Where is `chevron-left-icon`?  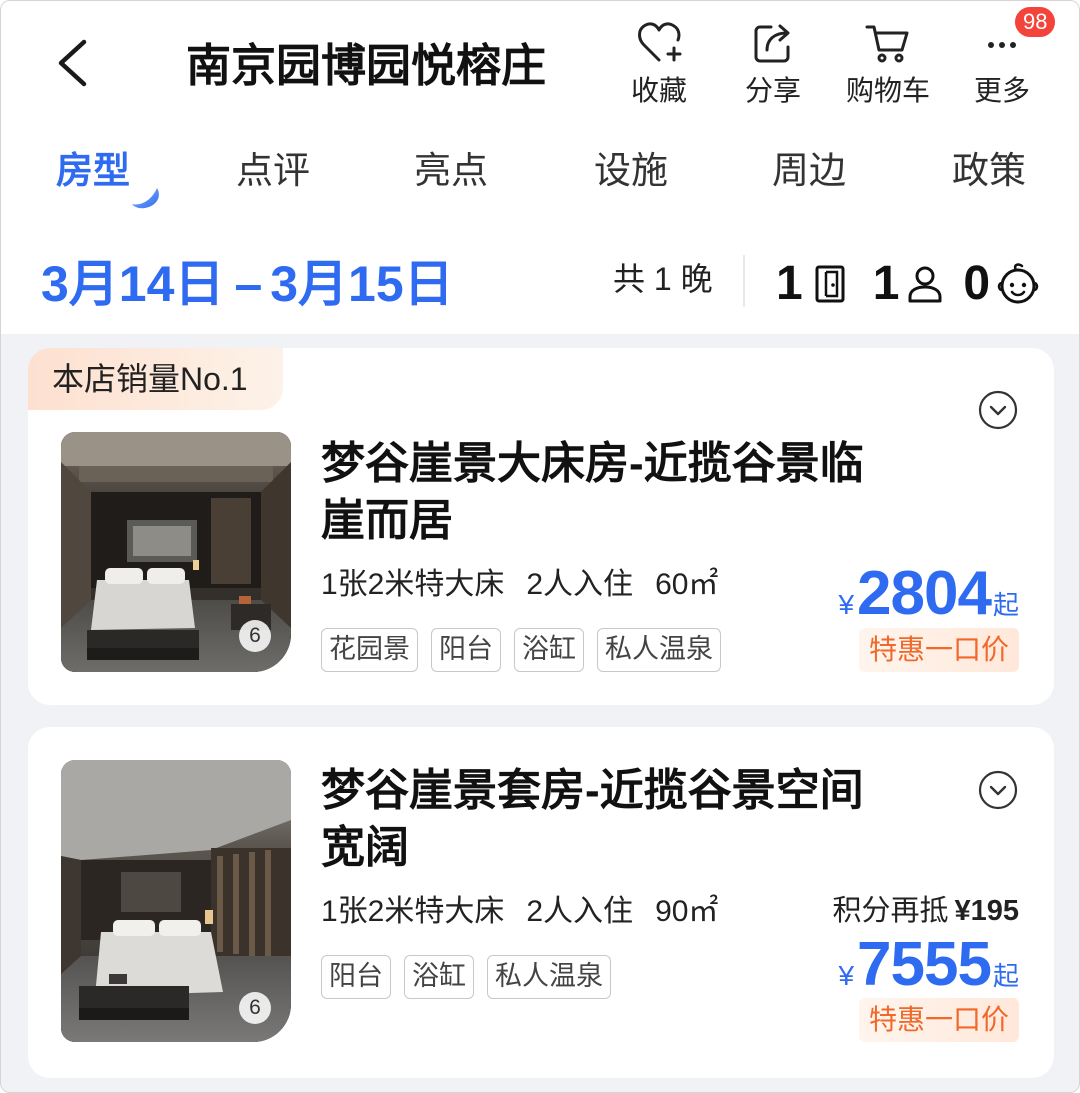 chevron-left-icon is located at coordinates (72, 63).